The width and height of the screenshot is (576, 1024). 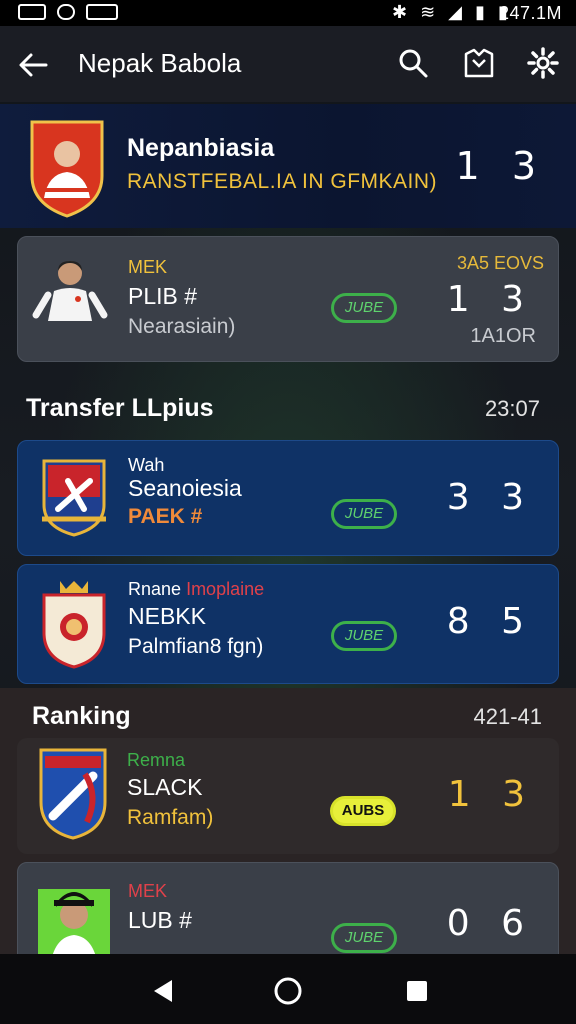 What do you see at coordinates (146, 465) in the screenshot?
I see `item-tag: Wah` at bounding box center [146, 465].